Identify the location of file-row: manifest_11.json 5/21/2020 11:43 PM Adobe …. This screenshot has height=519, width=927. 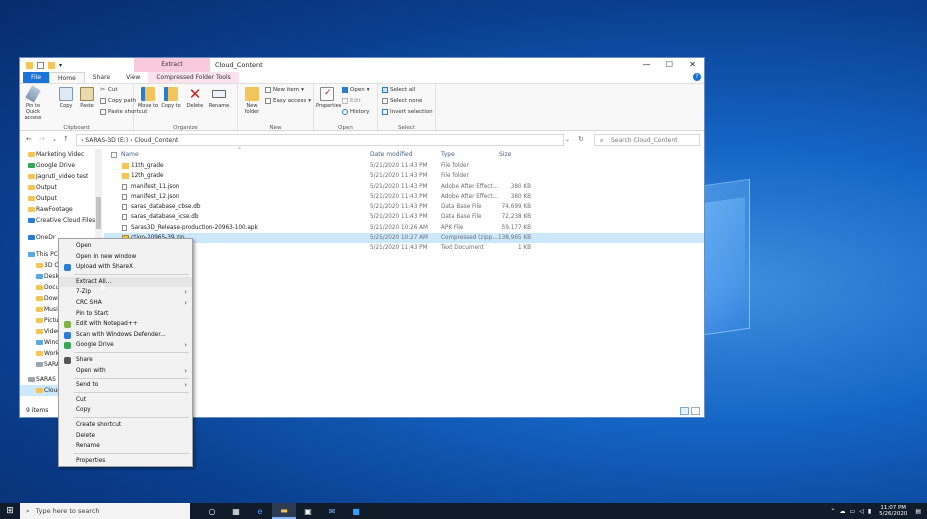
(404, 187).